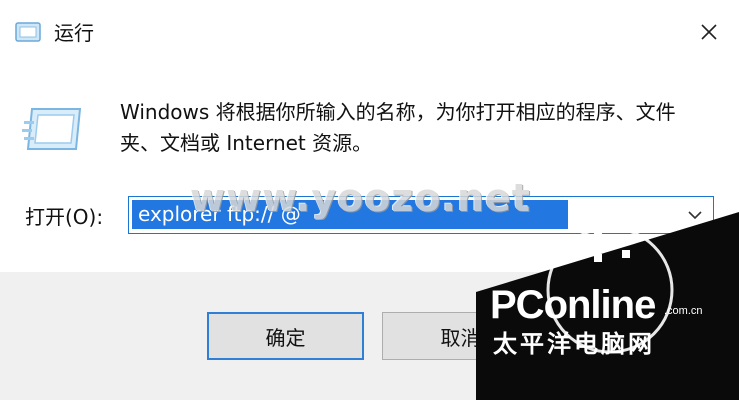  I want to click on cancel-button: 取消, so click(460, 336).